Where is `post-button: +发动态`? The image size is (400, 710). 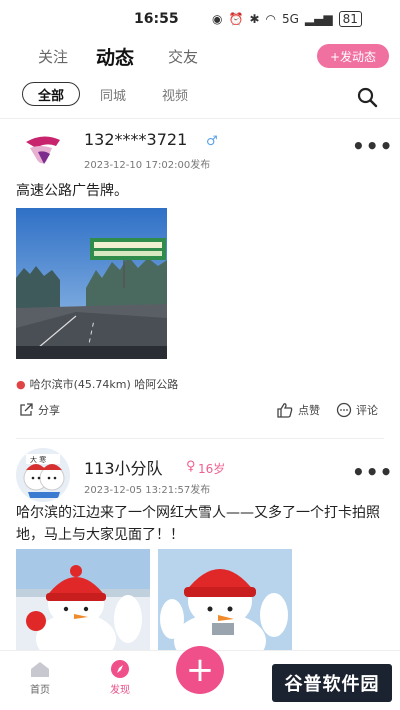 post-button: +发动态 is located at coordinates (353, 56).